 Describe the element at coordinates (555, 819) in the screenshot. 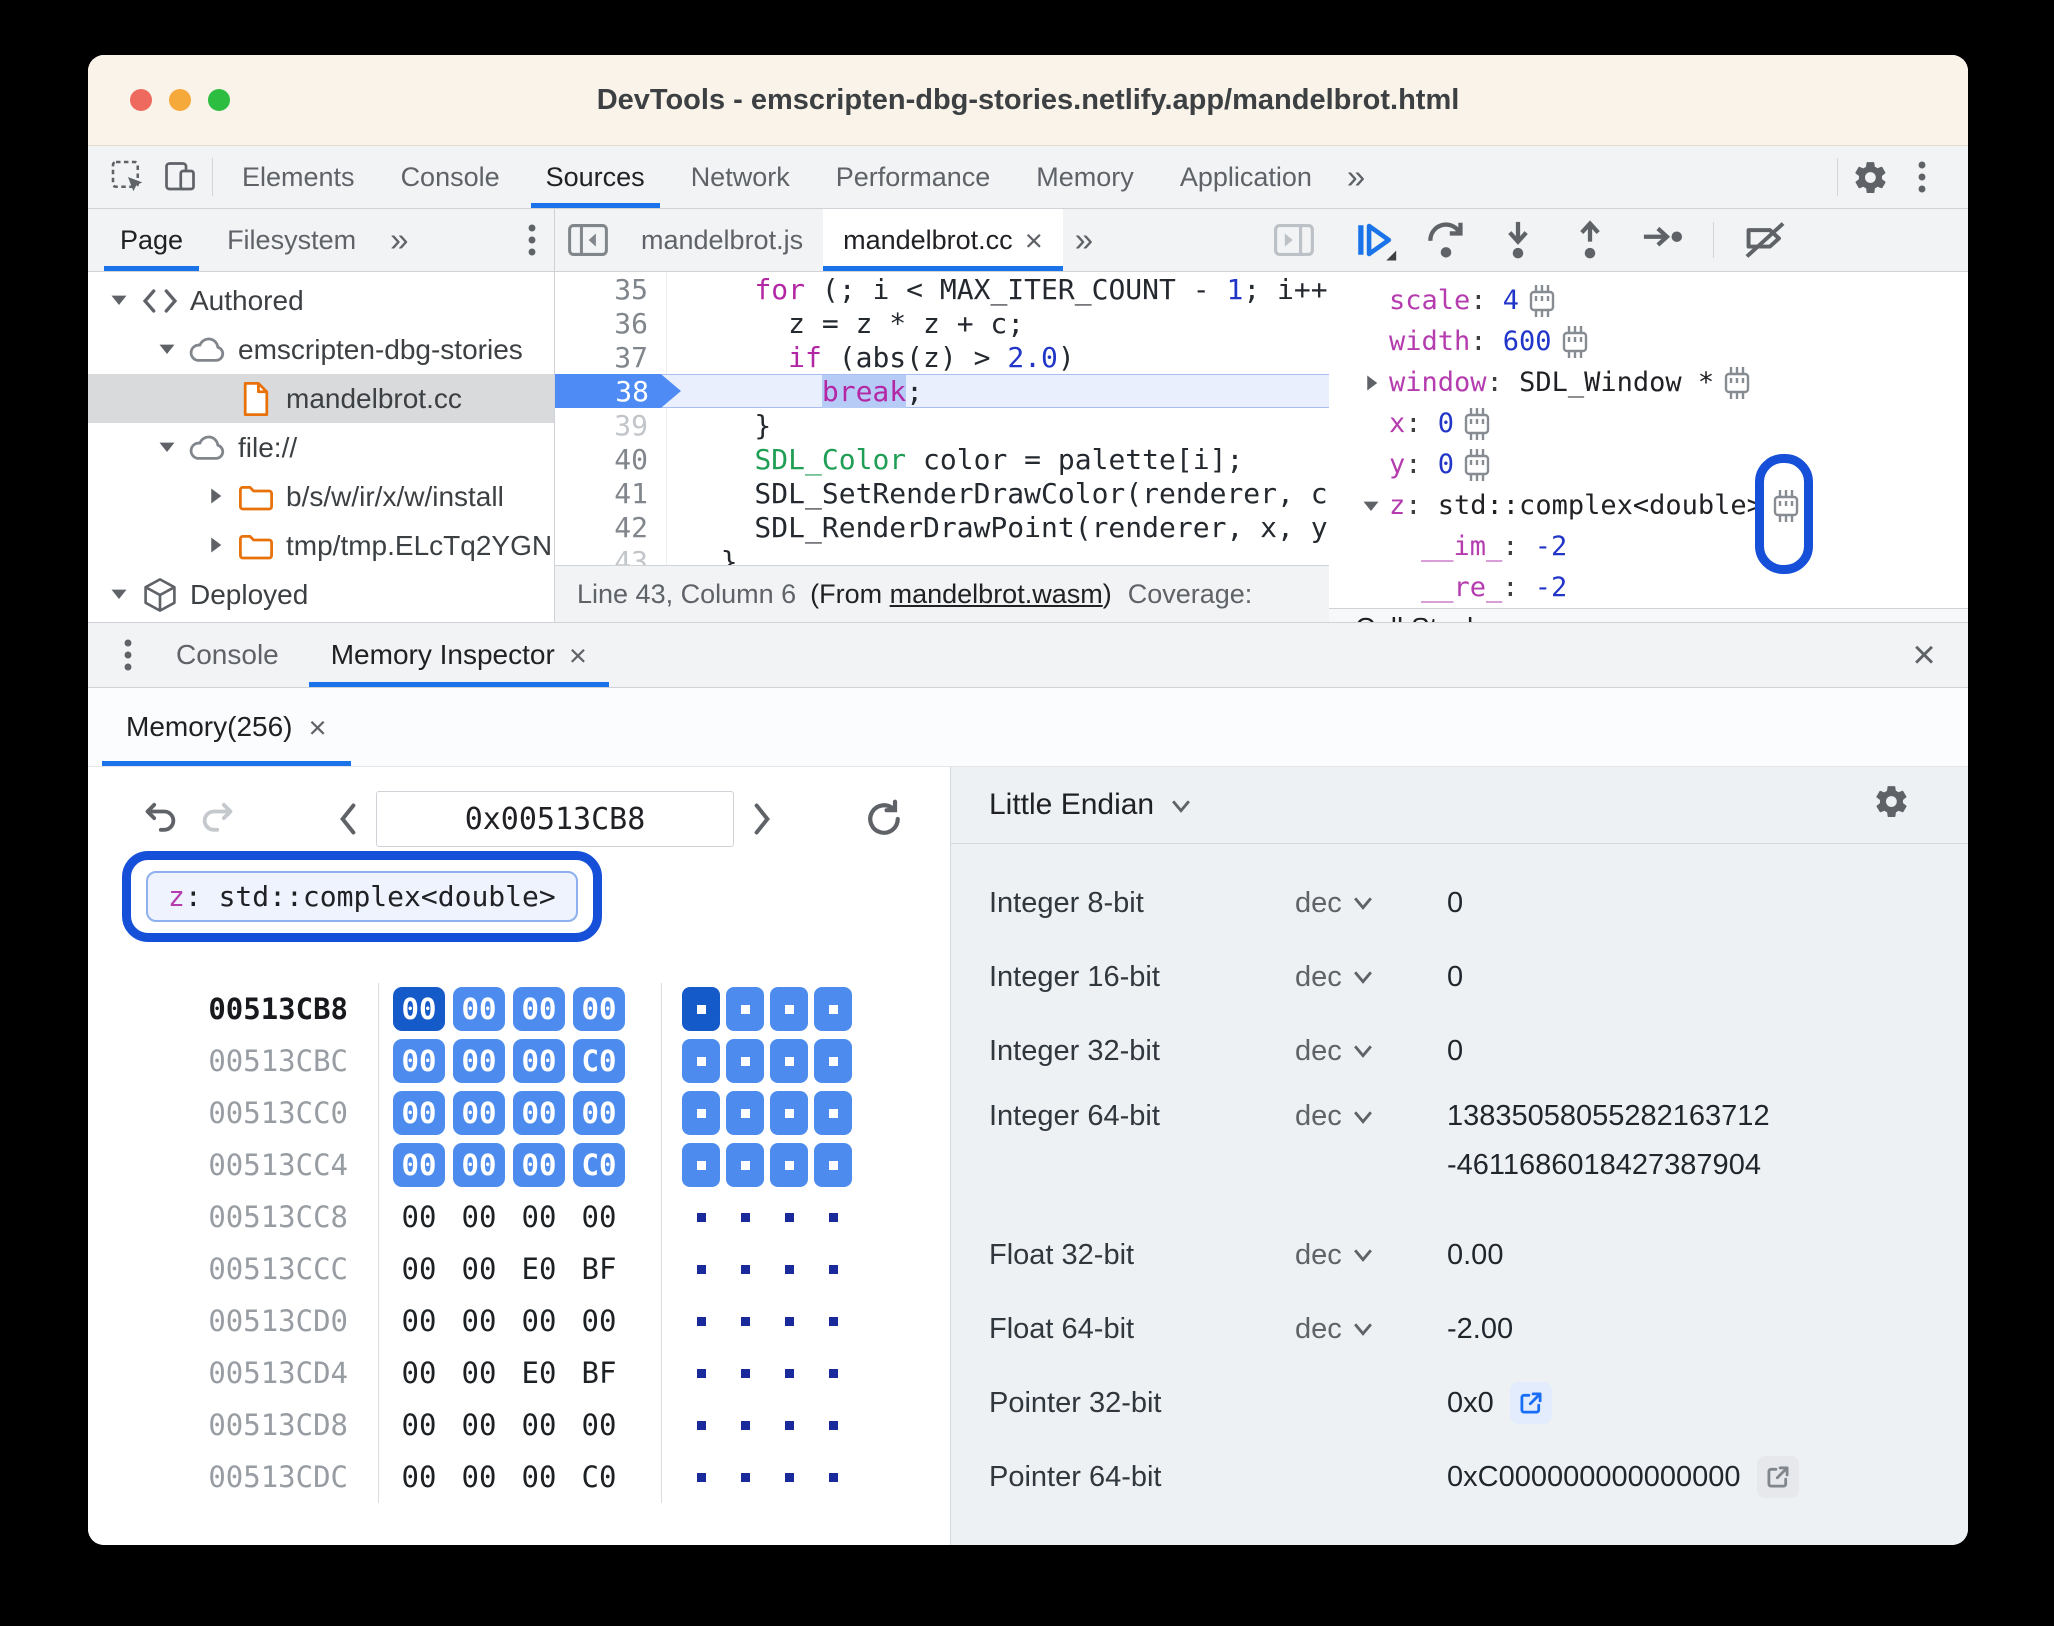

I see `address-input: 0x00513CB8` at that location.